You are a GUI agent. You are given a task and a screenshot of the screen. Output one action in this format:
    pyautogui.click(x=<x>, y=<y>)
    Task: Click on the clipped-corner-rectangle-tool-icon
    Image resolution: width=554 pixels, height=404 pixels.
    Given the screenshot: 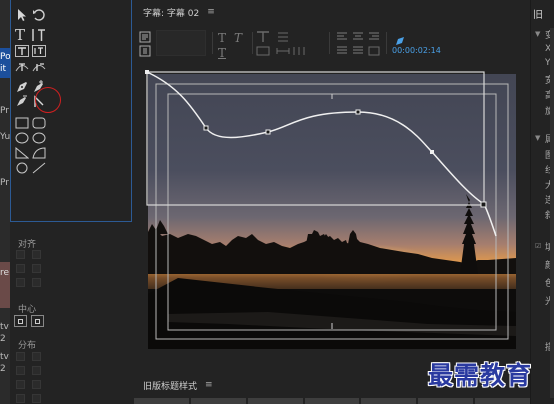 What is the action you would take?
    pyautogui.click(x=22, y=138)
    